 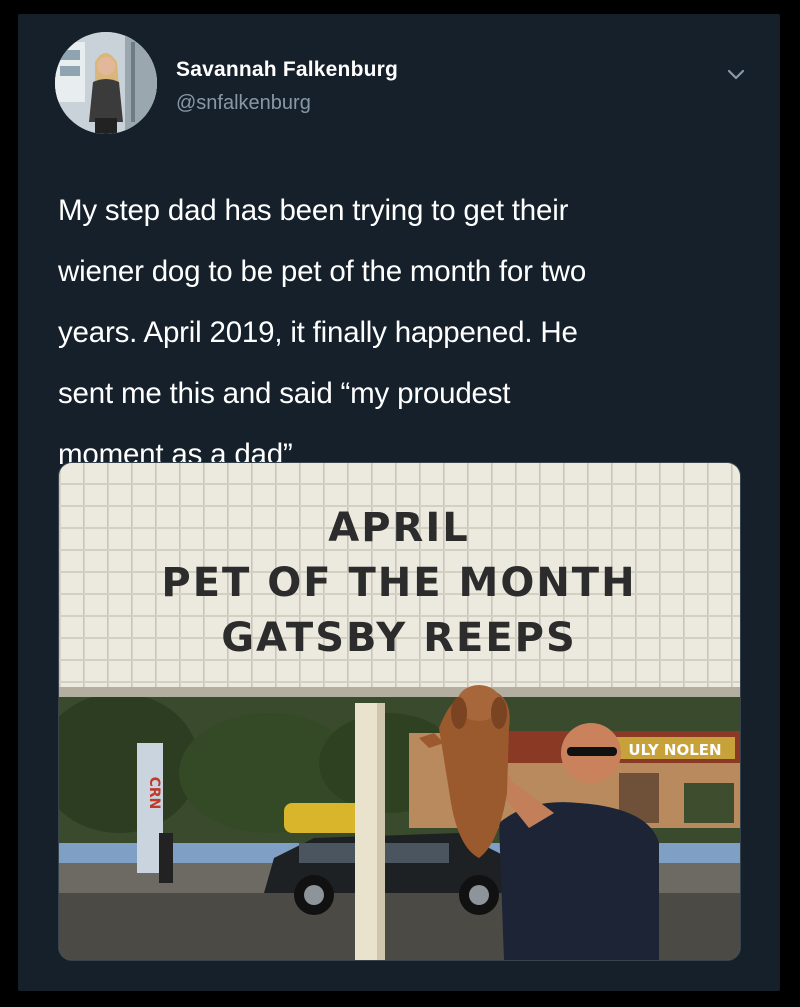 I want to click on avatar-image, so click(x=106, y=83).